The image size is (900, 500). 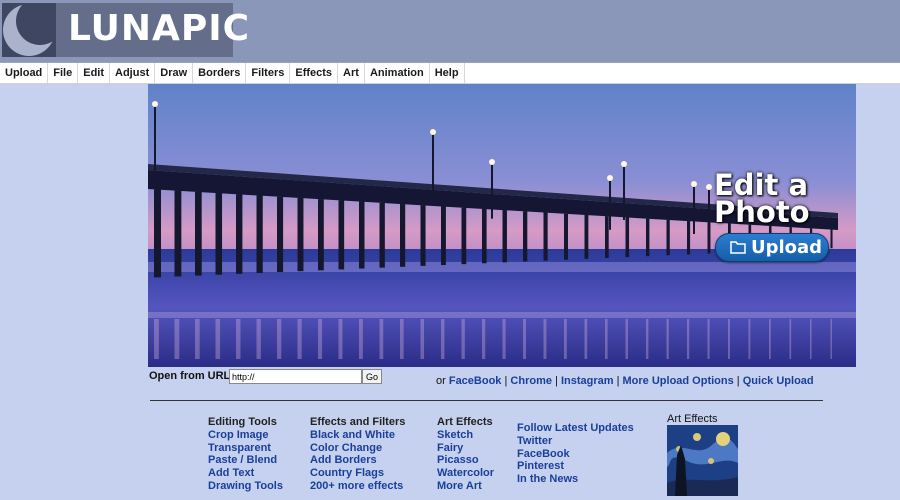 What do you see at coordinates (678, 381) in the screenshot?
I see `link-more-upload-options: More Upload Options` at bounding box center [678, 381].